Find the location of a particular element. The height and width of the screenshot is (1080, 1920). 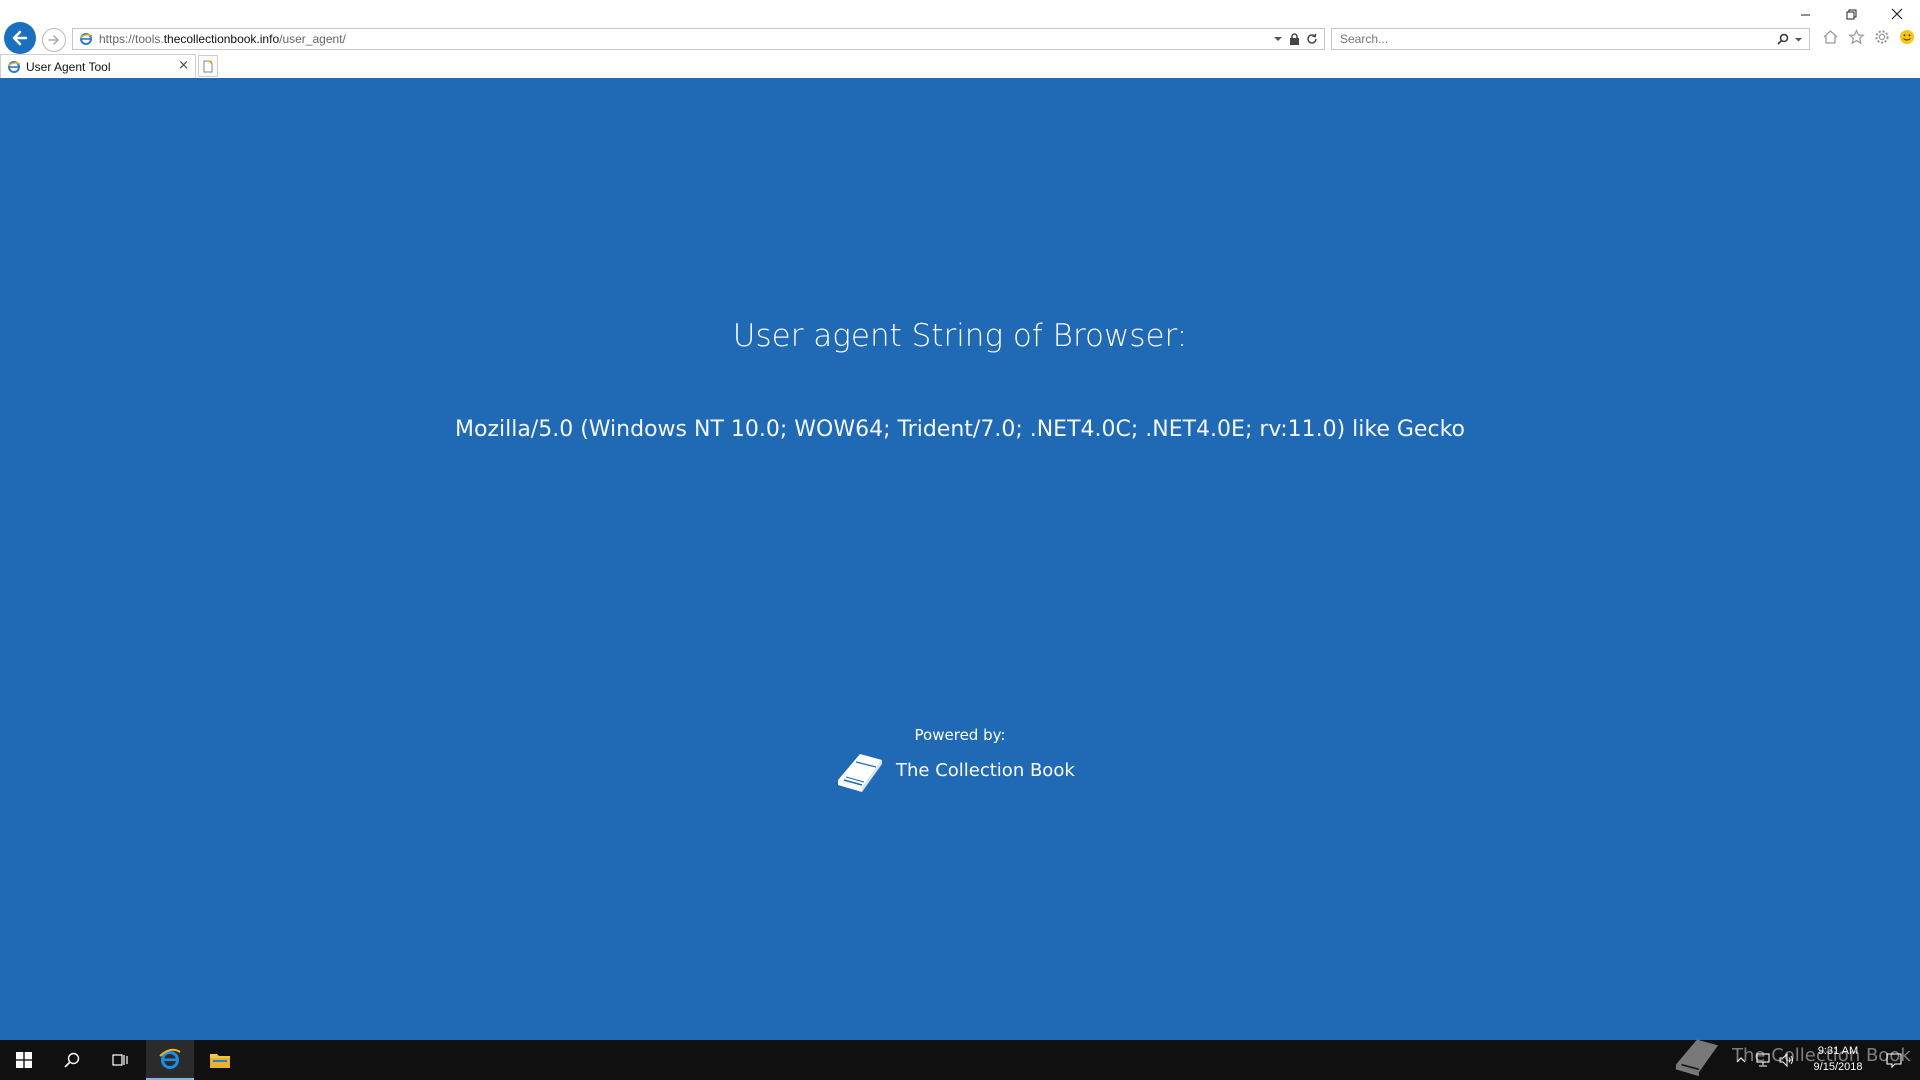

taskbar-file-explorer is located at coordinates (220, 1060).